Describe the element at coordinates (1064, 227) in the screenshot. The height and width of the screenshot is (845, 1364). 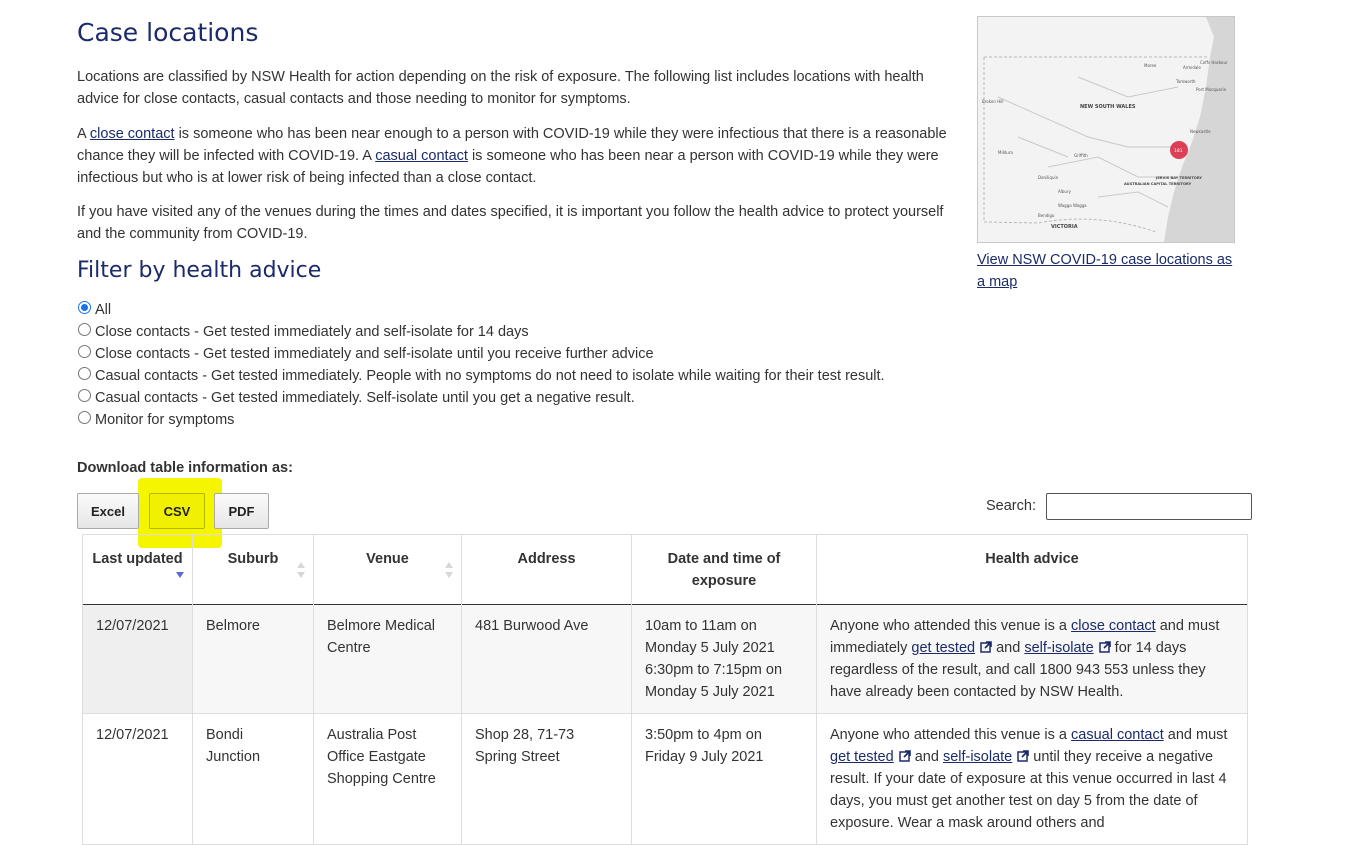
I see `map-label-victoria: VICTORIA` at that location.